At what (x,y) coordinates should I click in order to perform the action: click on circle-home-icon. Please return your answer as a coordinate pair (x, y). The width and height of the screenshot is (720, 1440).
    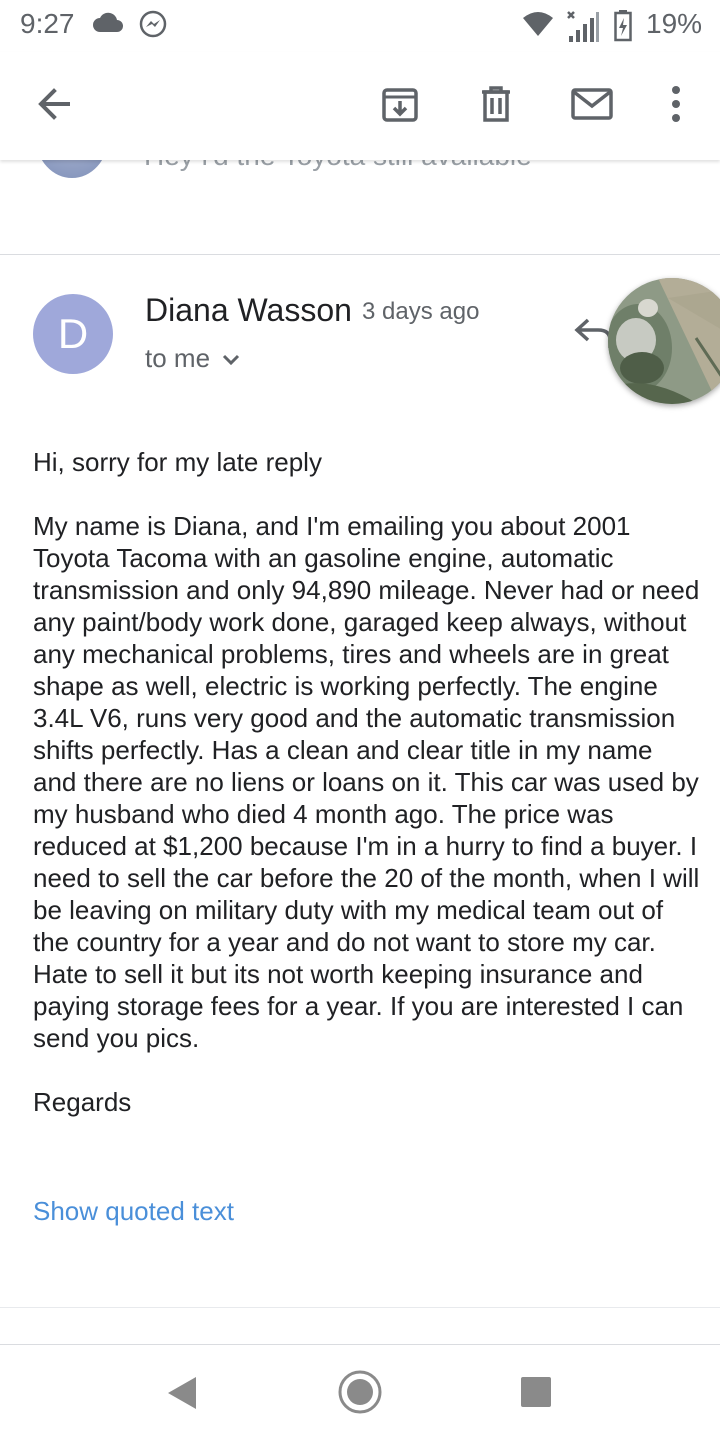
    Looking at the image, I should click on (360, 1392).